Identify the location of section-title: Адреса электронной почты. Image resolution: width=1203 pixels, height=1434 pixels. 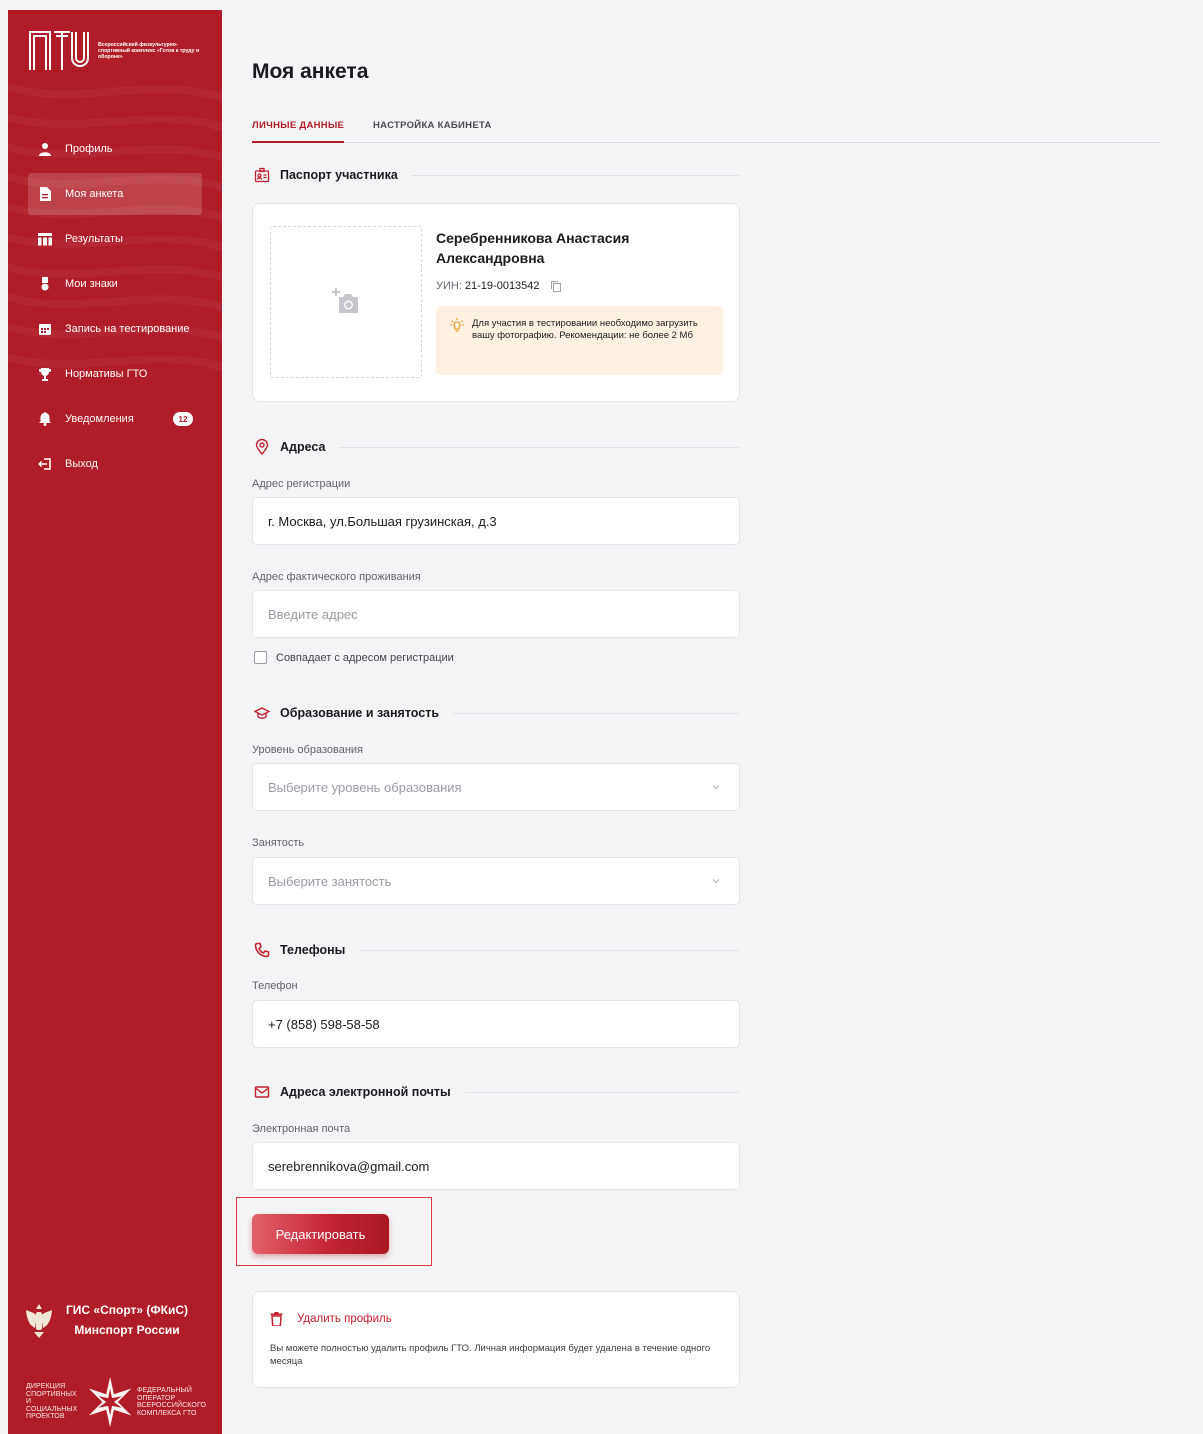
(365, 1092).